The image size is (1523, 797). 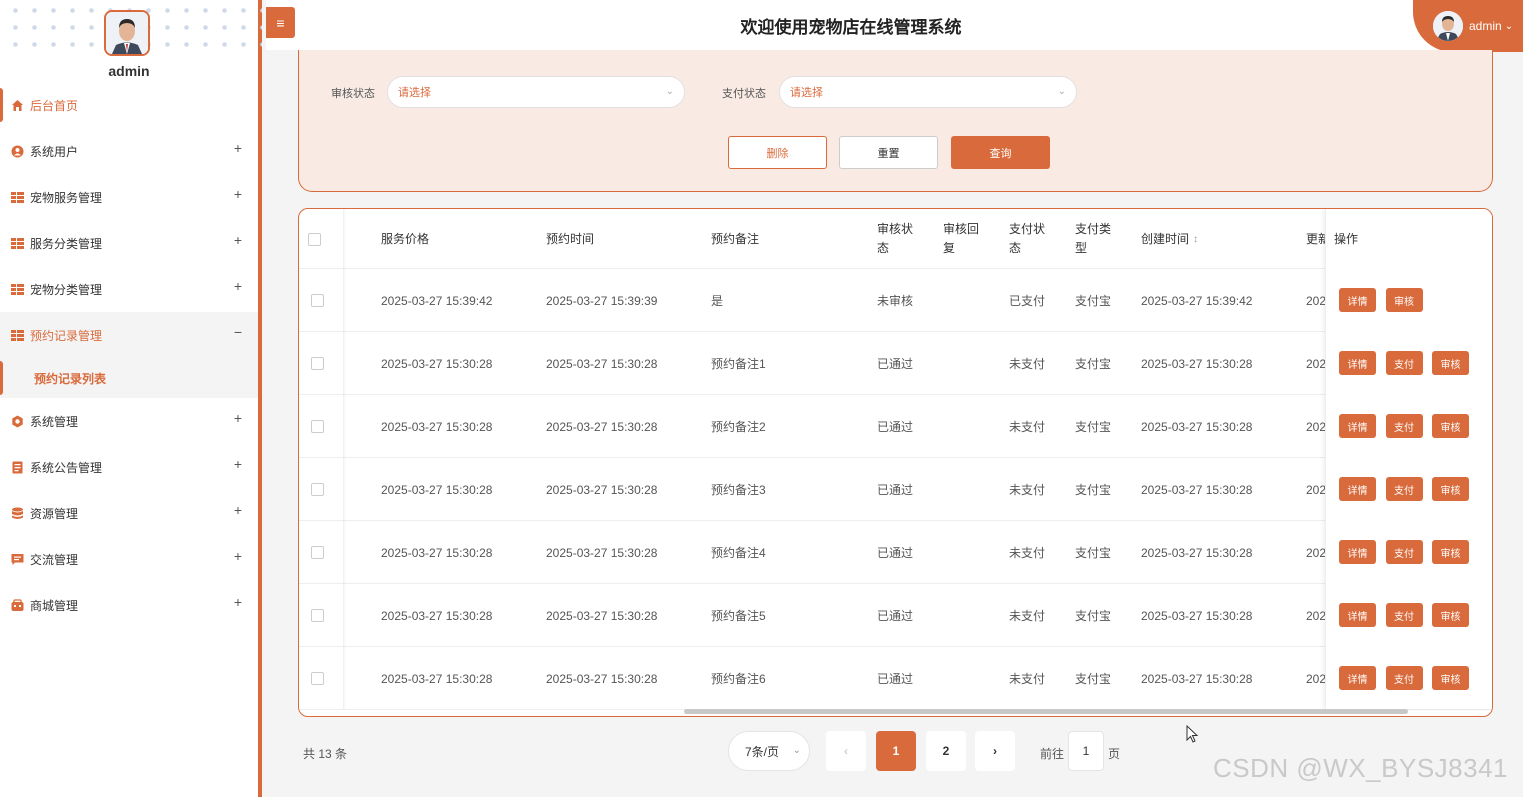 What do you see at coordinates (129, 197) in the screenshot?
I see `sidebar-item-pet-service: 宠物服务管理 +` at bounding box center [129, 197].